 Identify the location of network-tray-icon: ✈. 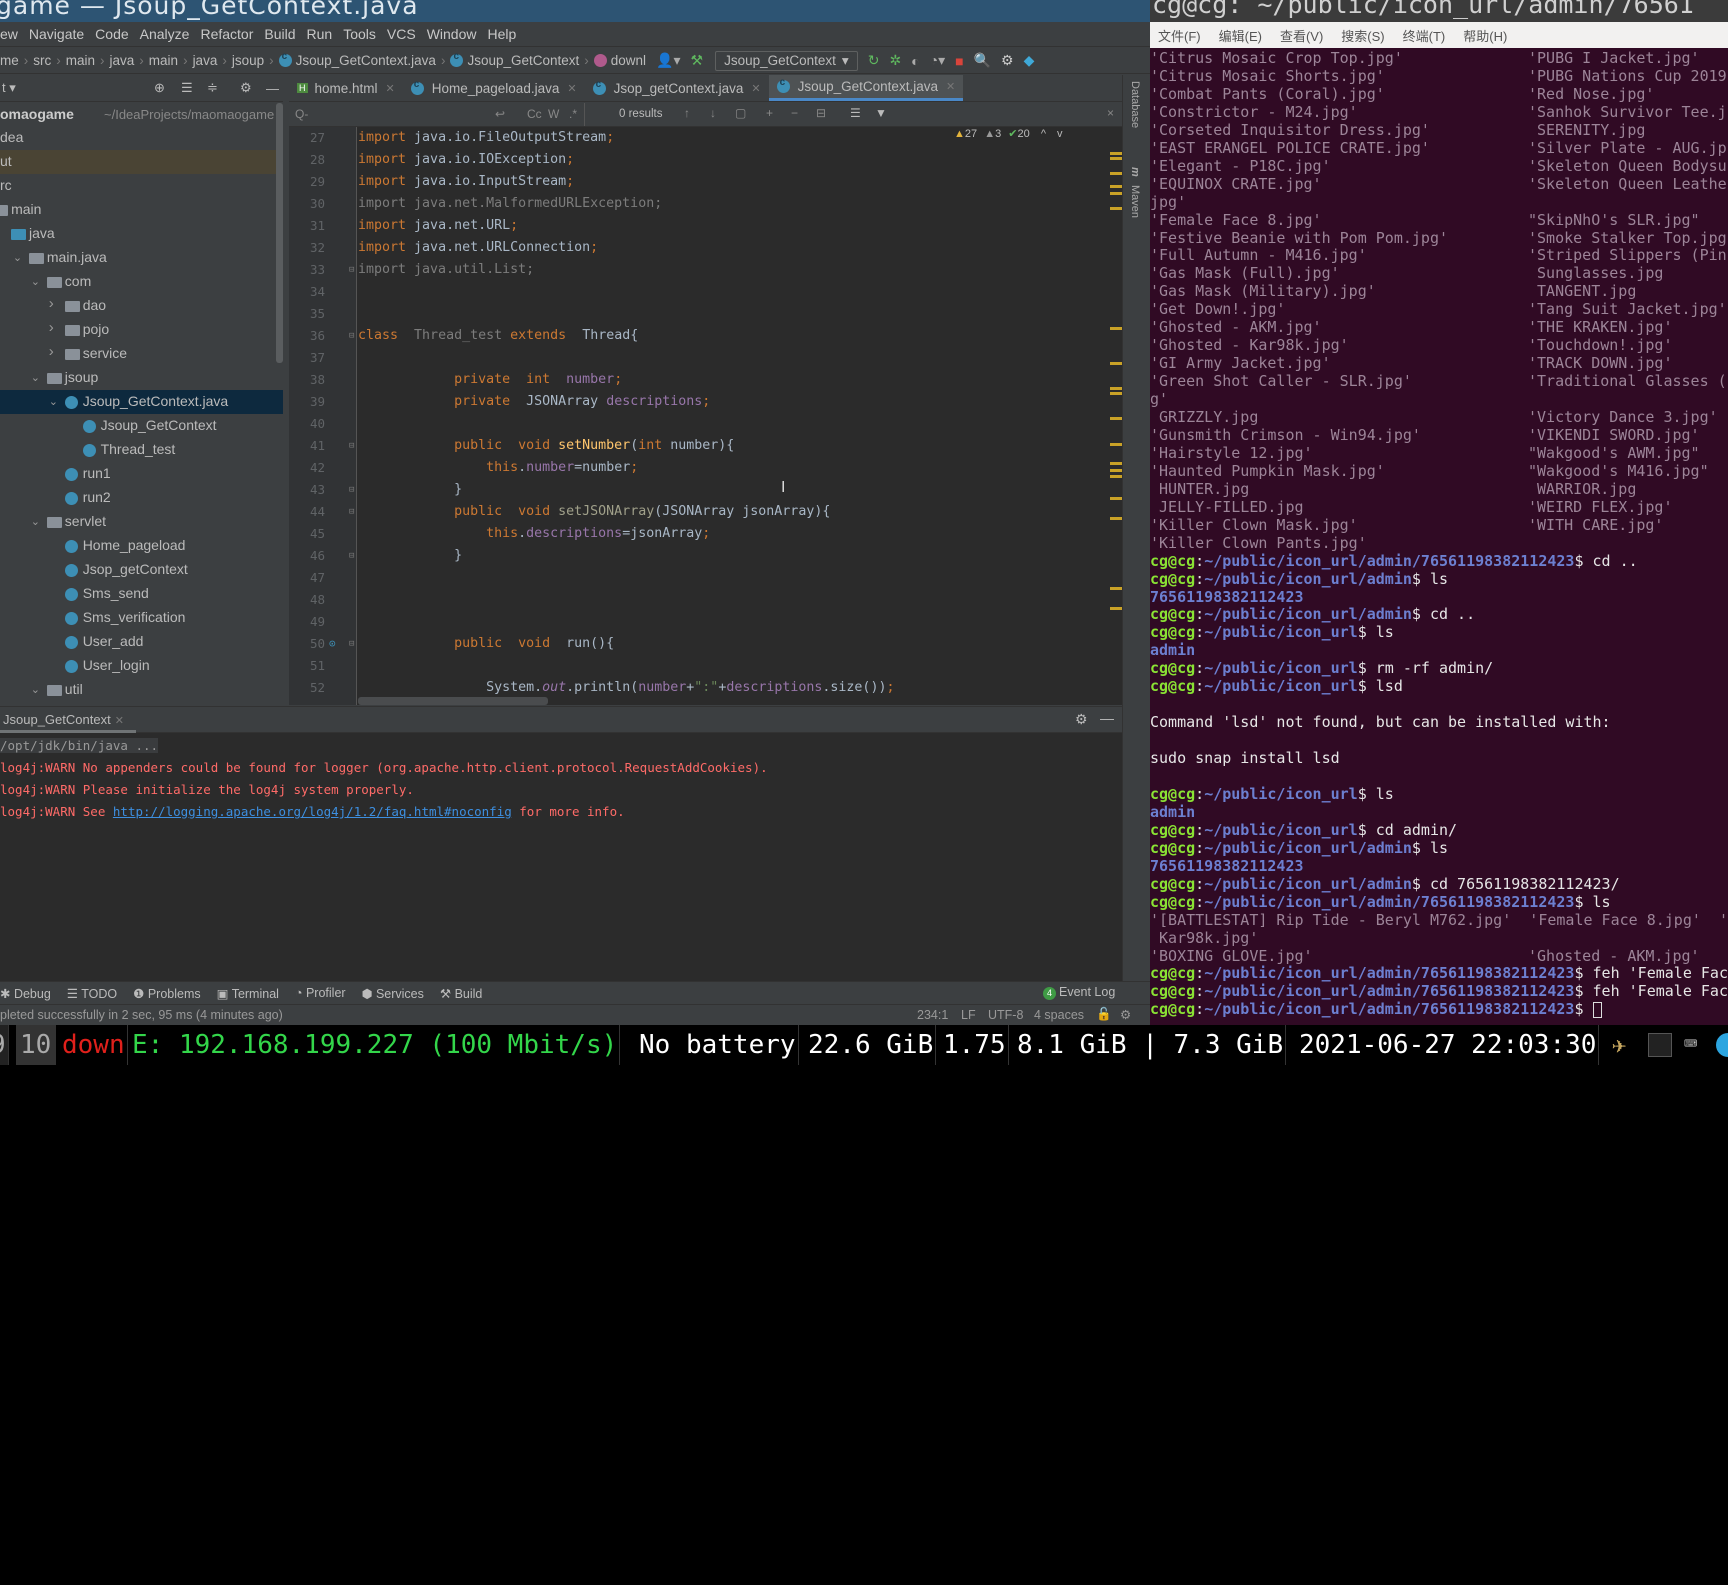
(1619, 1045).